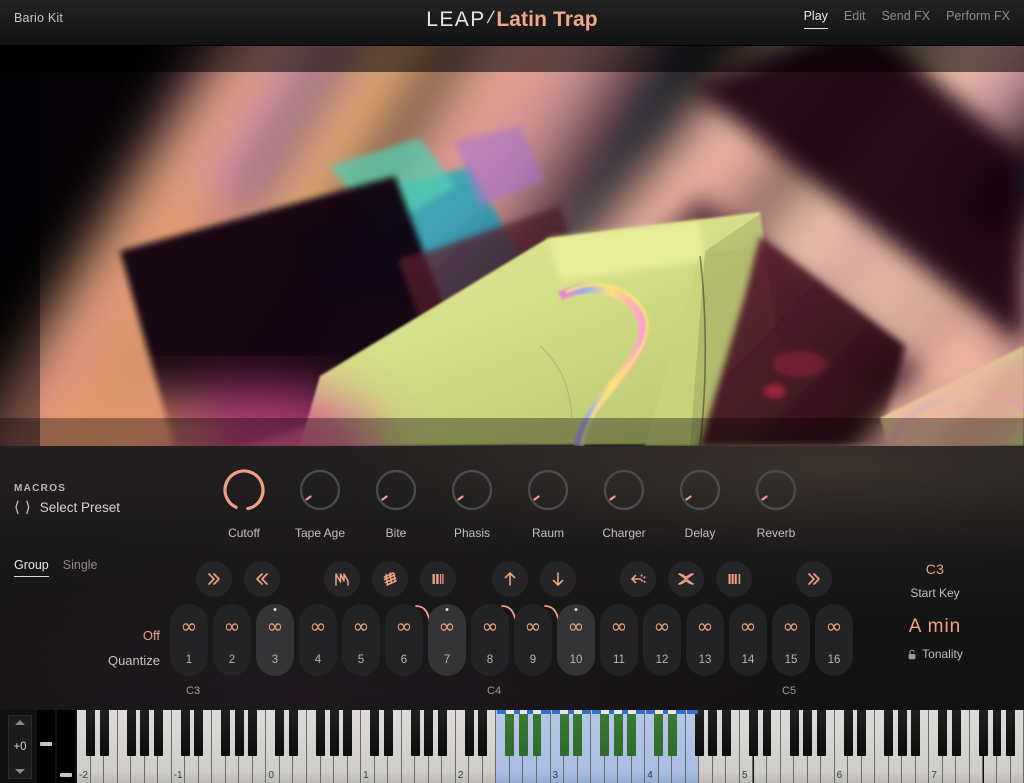 Image resolution: width=1024 pixels, height=783 pixels. What do you see at coordinates (700, 490) in the screenshot?
I see `knob-dial-delay` at bounding box center [700, 490].